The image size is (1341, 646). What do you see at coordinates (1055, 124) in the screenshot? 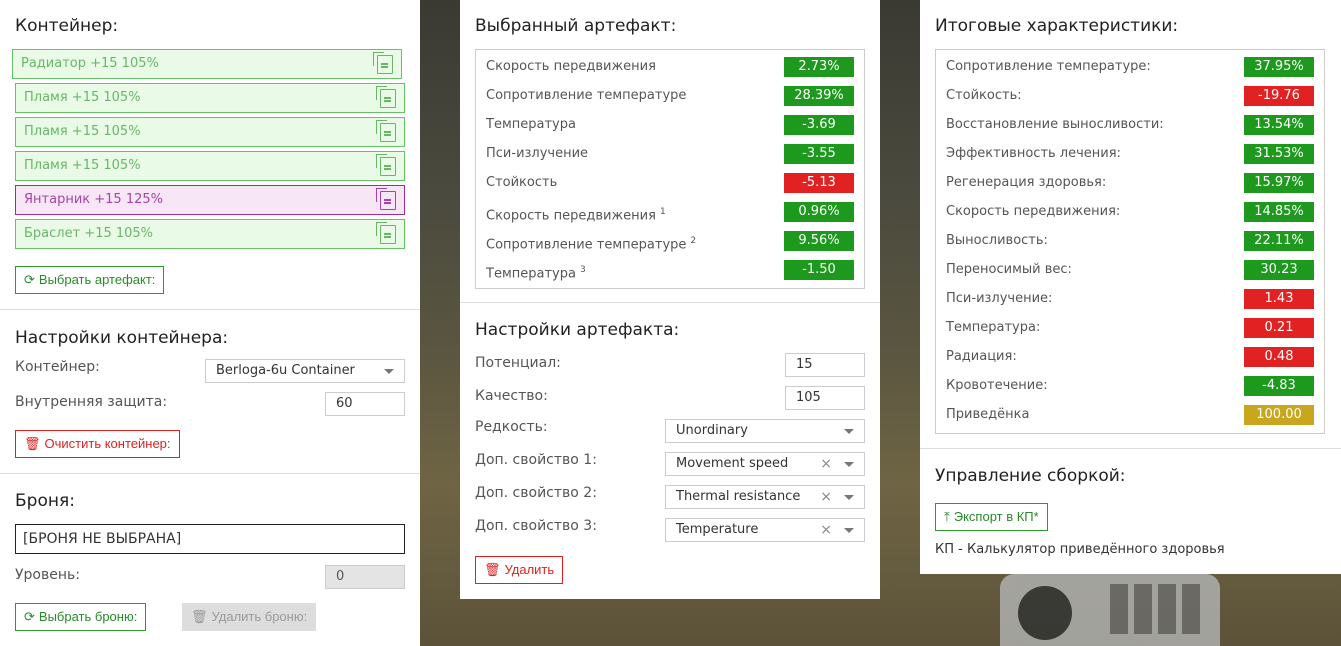
I see `stat-name: Восстановление выносливости:` at bounding box center [1055, 124].